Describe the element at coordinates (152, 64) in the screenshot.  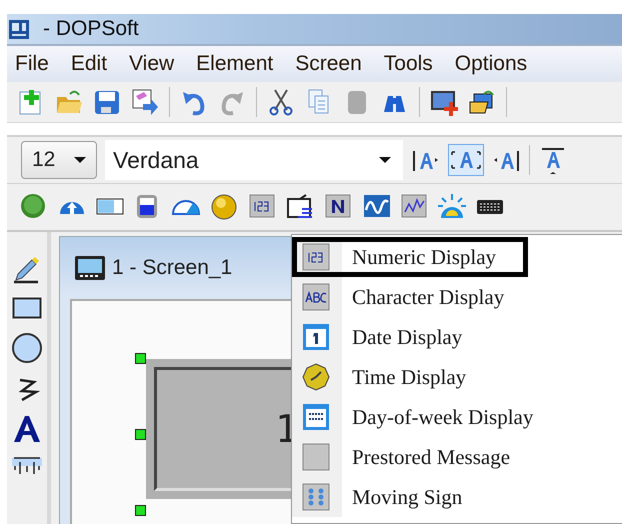
I see `menu-item: View` at that location.